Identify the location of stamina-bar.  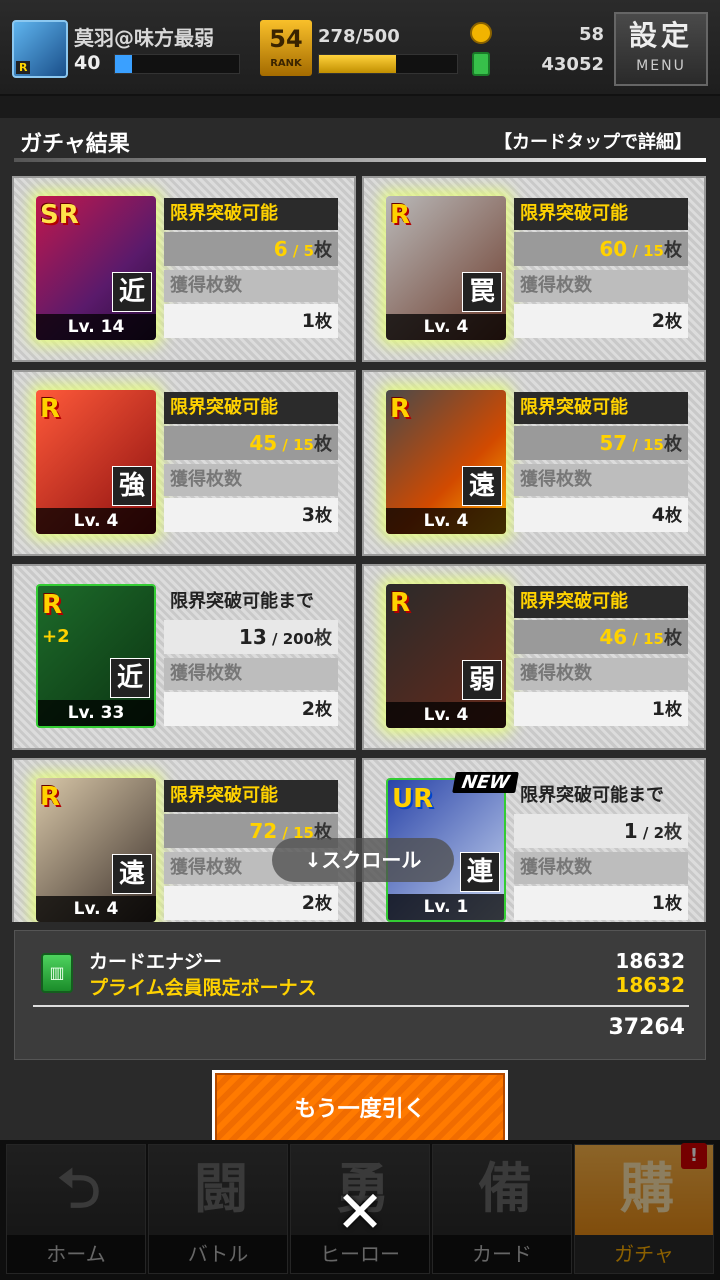
(388, 64).